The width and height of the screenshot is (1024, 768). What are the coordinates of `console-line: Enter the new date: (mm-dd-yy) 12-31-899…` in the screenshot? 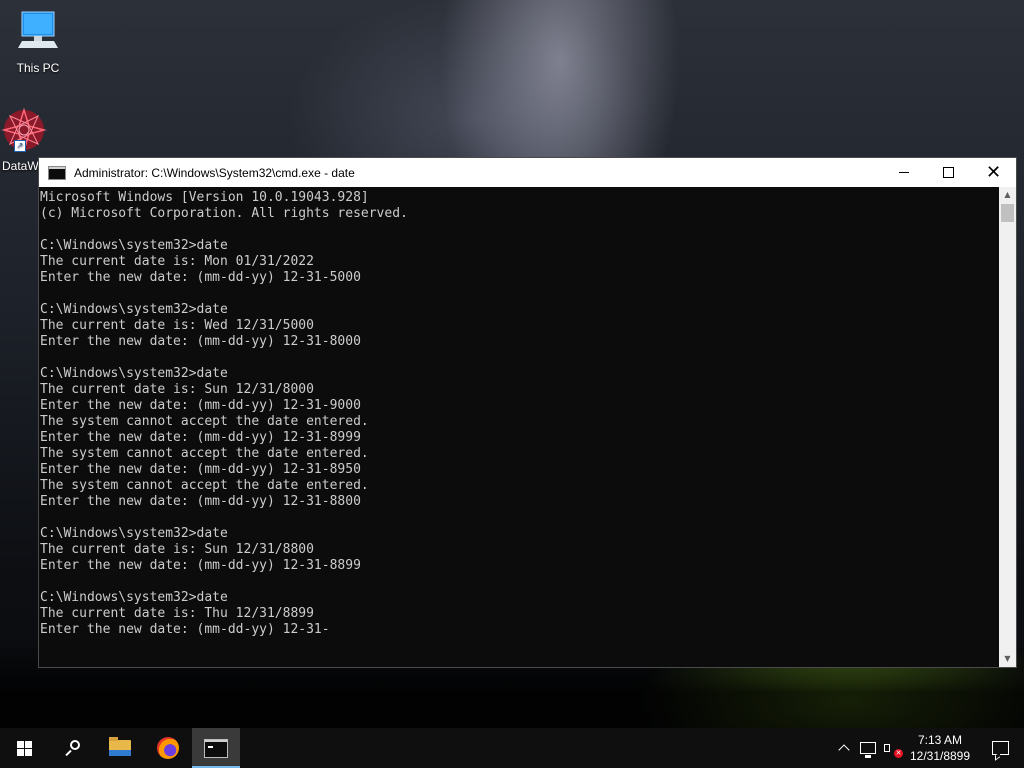 It's located at (200, 437).